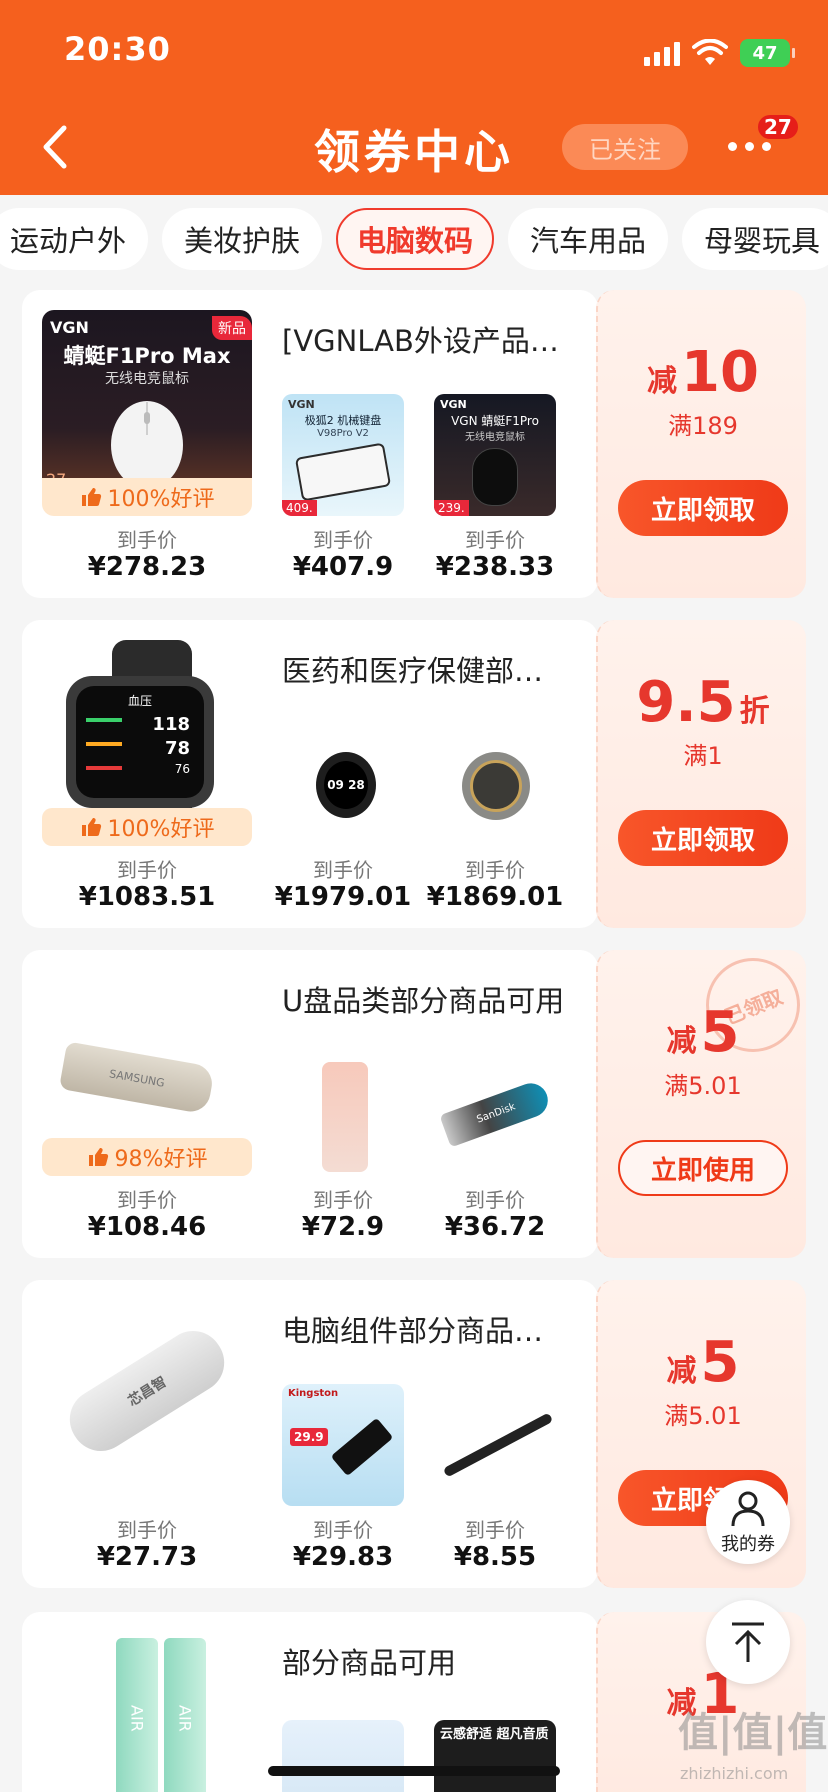 The height and width of the screenshot is (1792, 828). What do you see at coordinates (703, 372) in the screenshot?
I see `coupon-amount: 减 10` at bounding box center [703, 372].